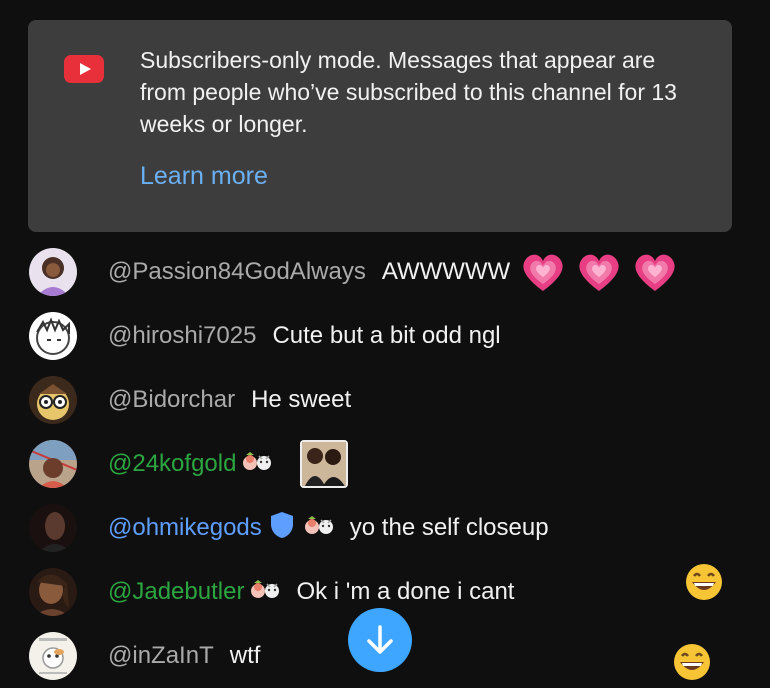 The width and height of the screenshot is (770, 688). I want to click on message-text: He sweet, so click(301, 399).